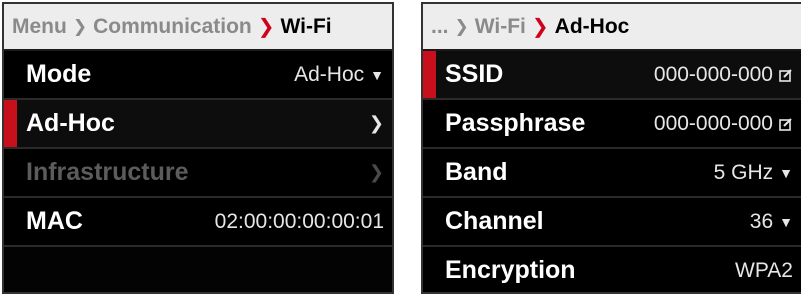 This screenshot has width=801, height=295. What do you see at coordinates (743, 172) in the screenshot?
I see `band-value: 5 GHz` at bounding box center [743, 172].